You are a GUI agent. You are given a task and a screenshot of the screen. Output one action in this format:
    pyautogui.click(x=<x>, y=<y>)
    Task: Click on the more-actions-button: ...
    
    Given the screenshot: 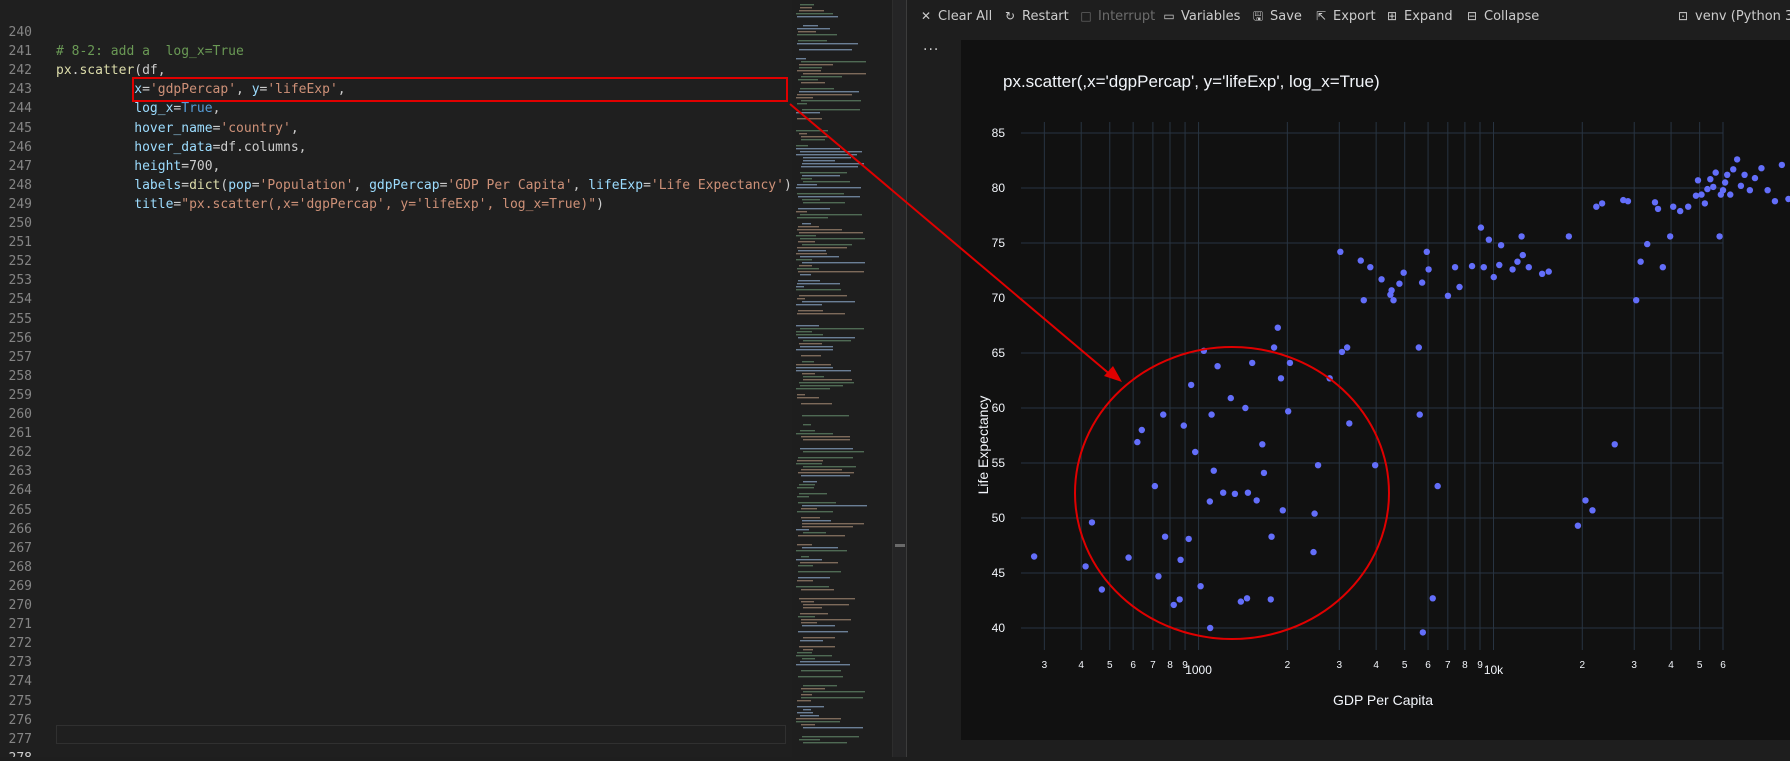 What is the action you would take?
    pyautogui.click(x=931, y=46)
    